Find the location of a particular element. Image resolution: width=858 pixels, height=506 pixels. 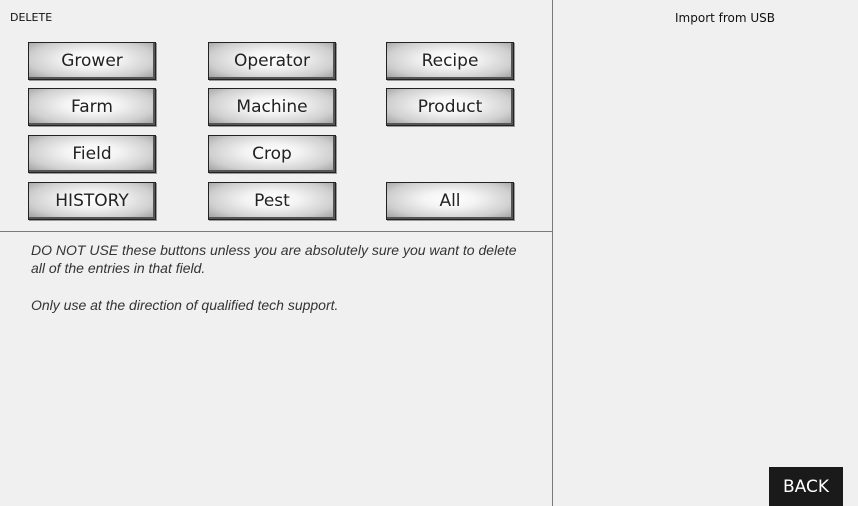

delete-machine-button: Machine is located at coordinates (272, 107).